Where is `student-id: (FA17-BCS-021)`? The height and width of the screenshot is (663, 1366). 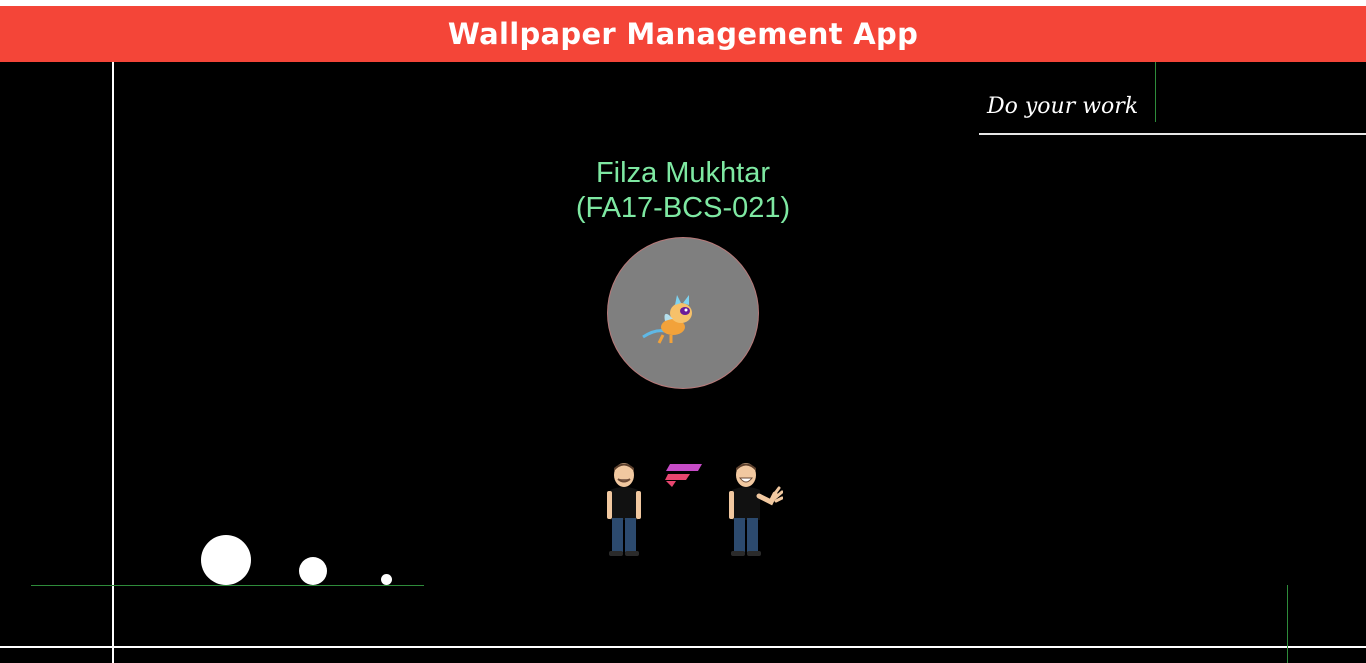
student-id: (FA17-BCS-021) is located at coordinates (683, 208).